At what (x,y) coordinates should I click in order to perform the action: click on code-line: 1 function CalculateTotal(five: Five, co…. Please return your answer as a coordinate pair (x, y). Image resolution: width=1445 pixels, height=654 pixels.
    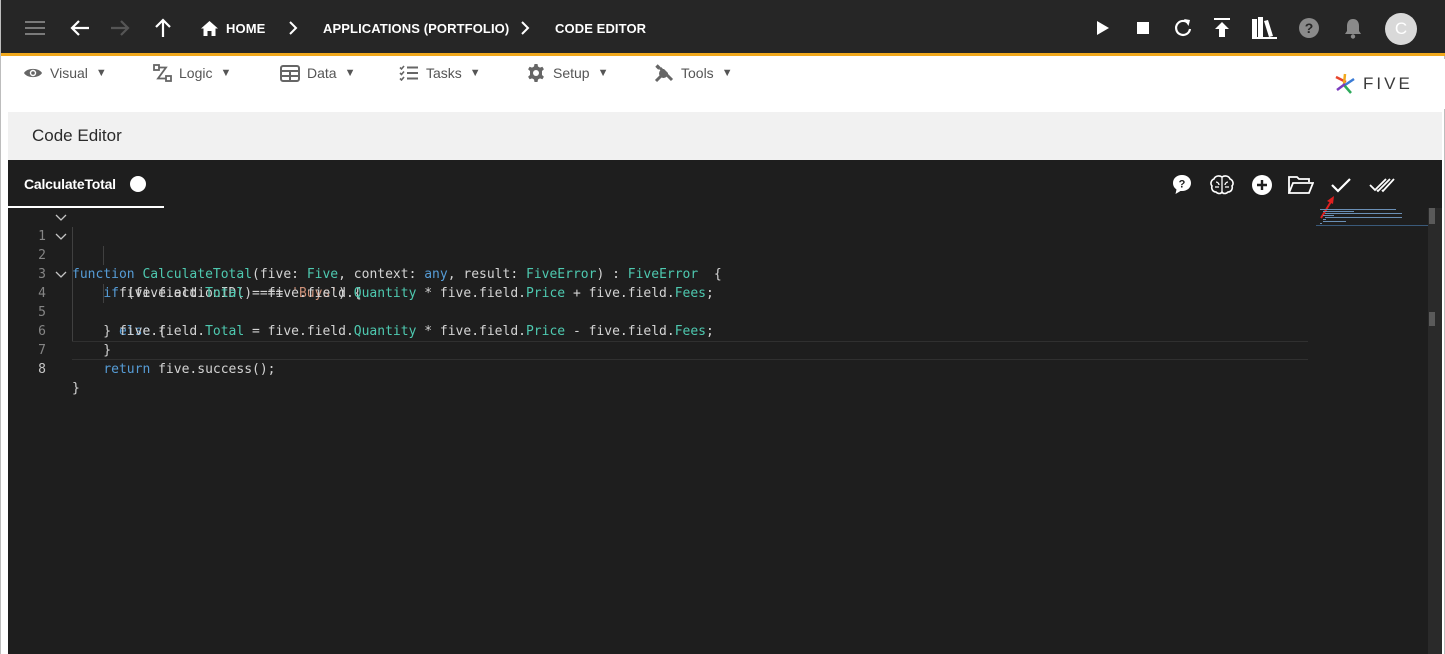
    Looking at the image, I should click on (658, 245).